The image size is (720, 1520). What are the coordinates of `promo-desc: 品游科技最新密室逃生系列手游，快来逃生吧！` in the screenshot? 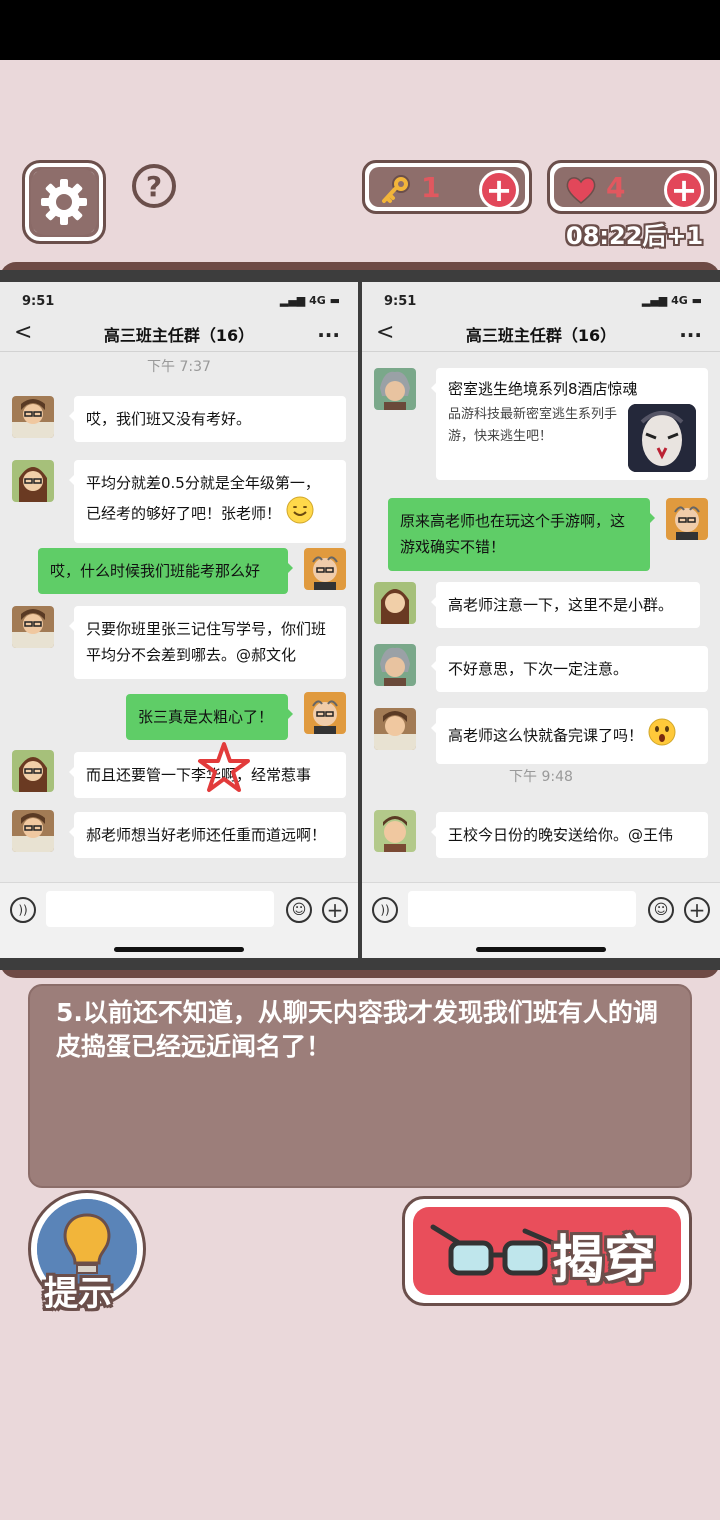 It's located at (533, 426).